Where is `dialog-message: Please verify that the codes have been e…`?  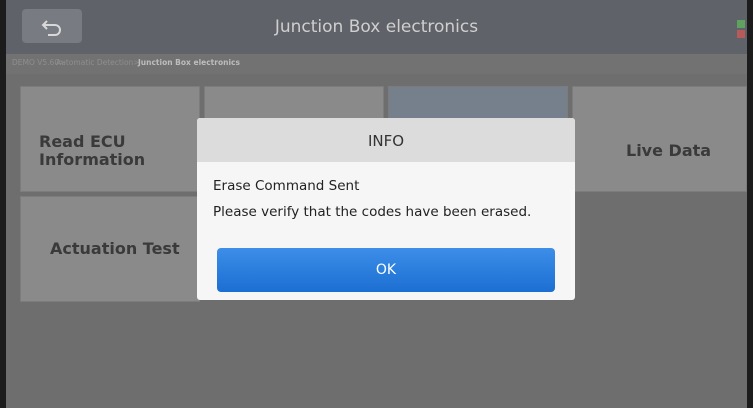
dialog-message: Please verify that the codes have been e… is located at coordinates (372, 212).